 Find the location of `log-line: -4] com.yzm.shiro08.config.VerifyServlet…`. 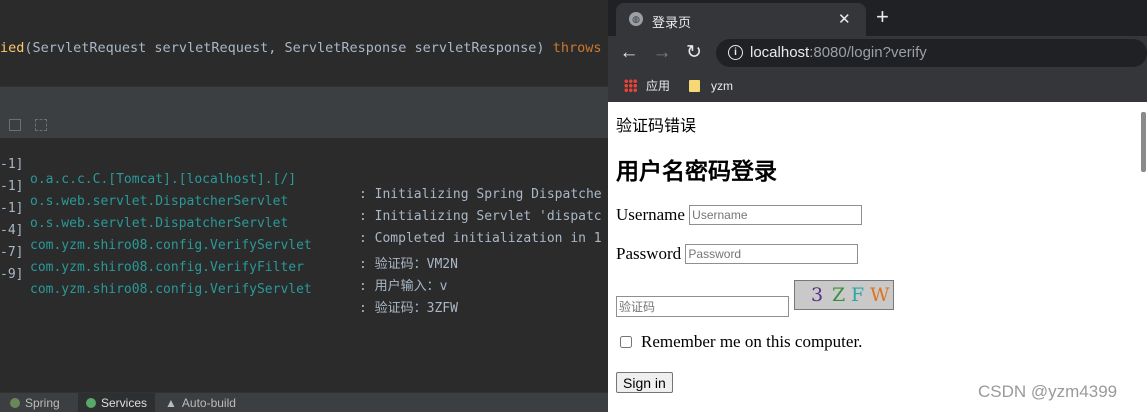

log-line: -4] com.yzm.shiro08.config.VerifyServlet… is located at coordinates (229, 240).